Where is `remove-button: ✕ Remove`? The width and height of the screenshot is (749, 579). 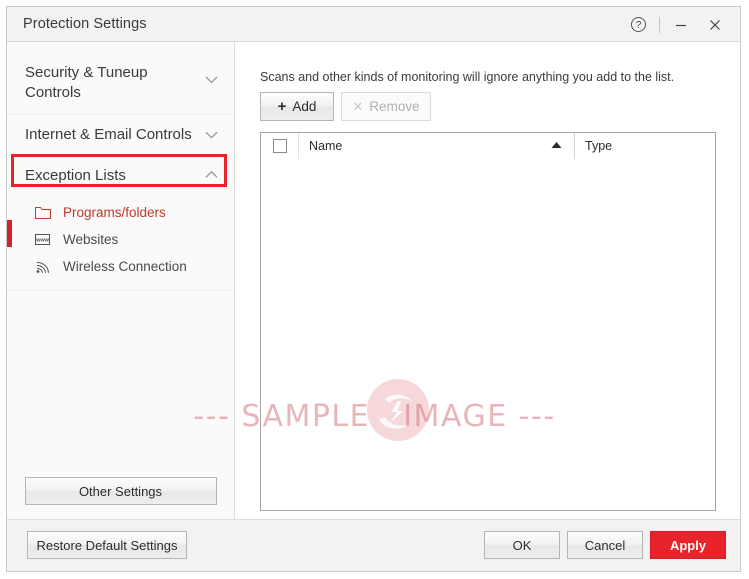 remove-button: ✕ Remove is located at coordinates (386, 106).